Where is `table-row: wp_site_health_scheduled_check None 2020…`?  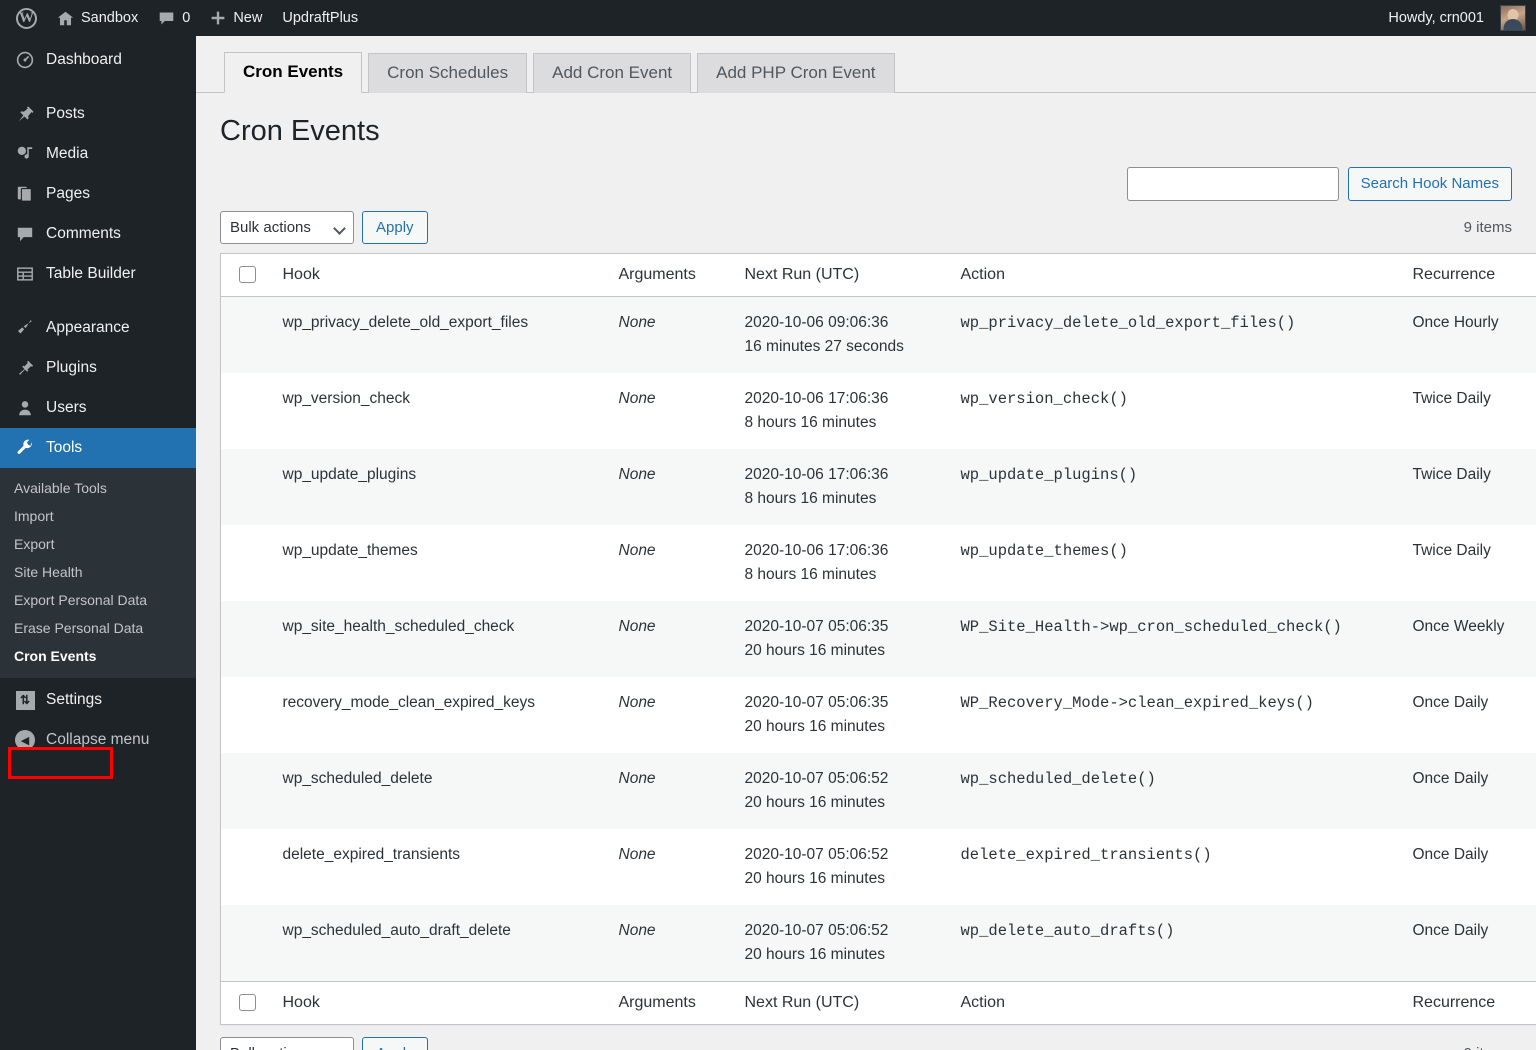
table-row: wp_site_health_scheduled_check None 2020… is located at coordinates (878, 638).